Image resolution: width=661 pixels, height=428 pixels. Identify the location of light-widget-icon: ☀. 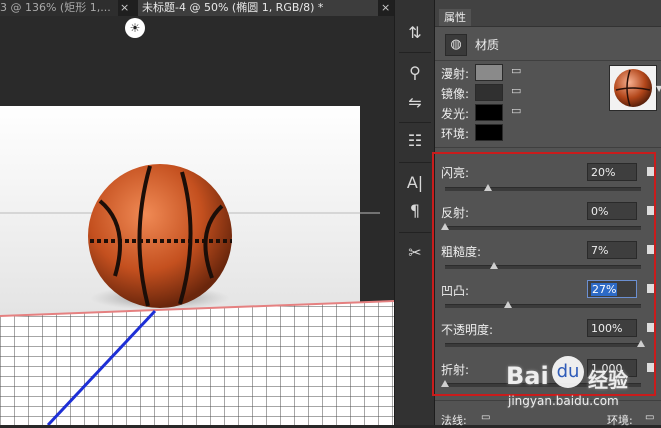
(135, 28).